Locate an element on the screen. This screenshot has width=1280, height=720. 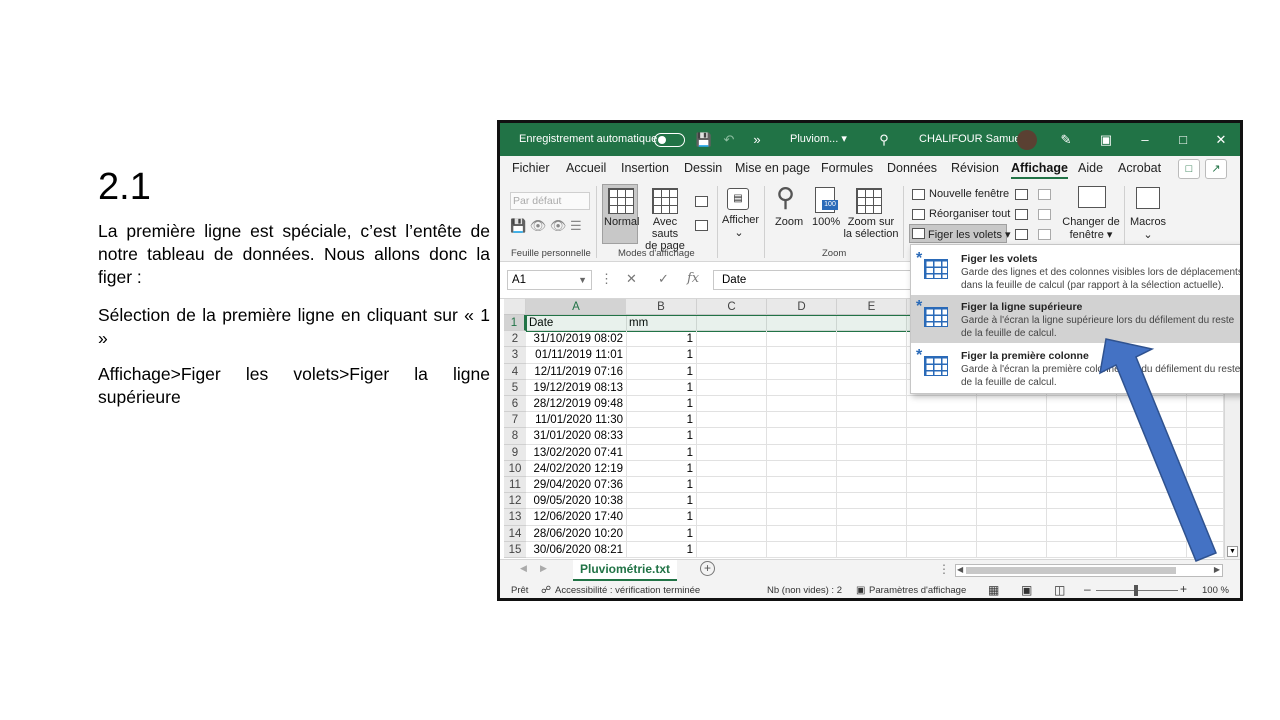
zoom-button: Zoom is located at coordinates (789, 222).